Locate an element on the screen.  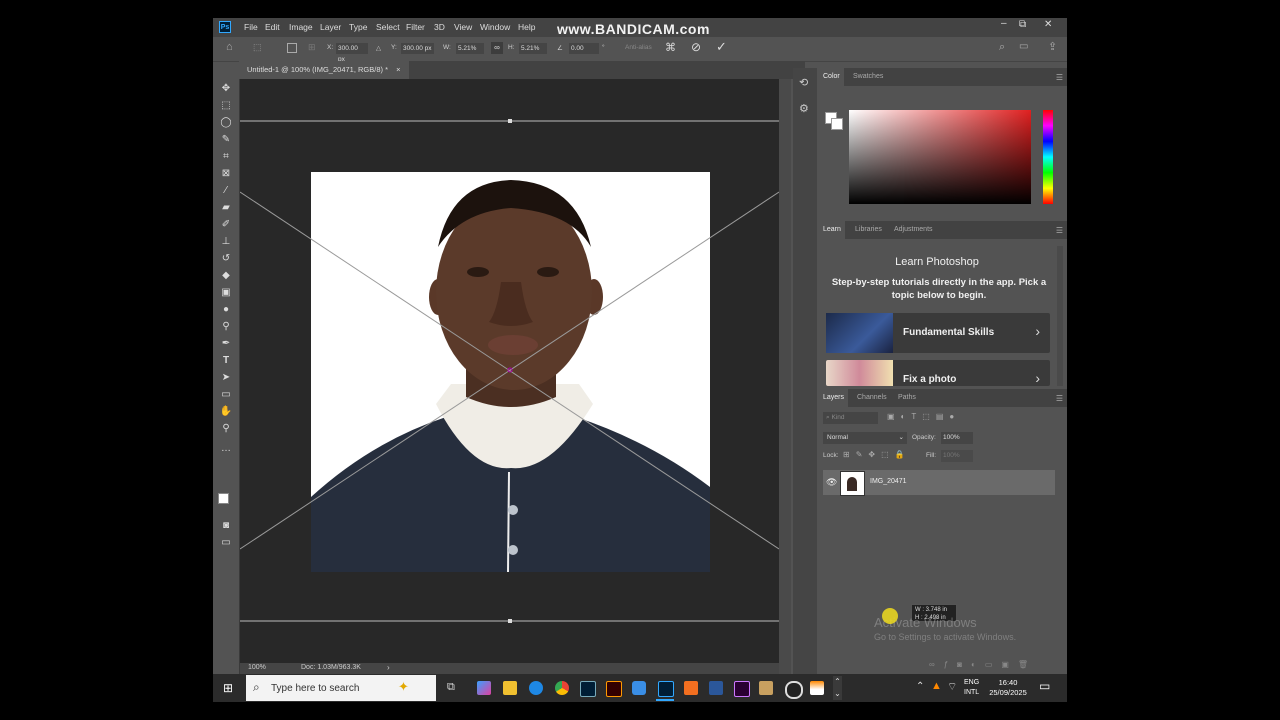
bandicam-icon is located at coordinates (794, 690).